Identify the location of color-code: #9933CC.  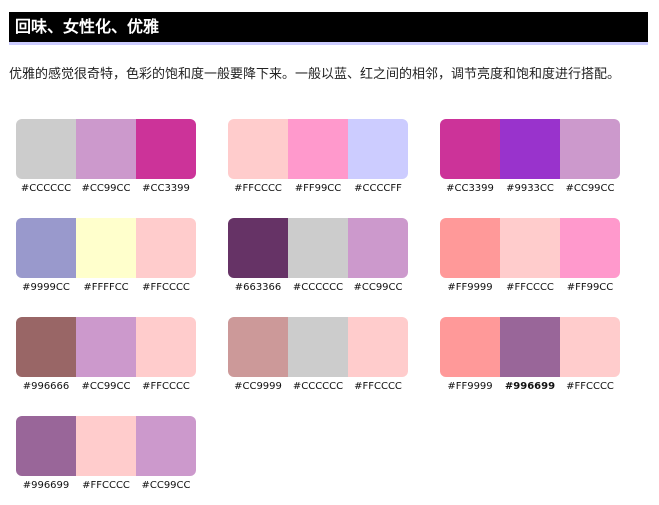
(530, 188).